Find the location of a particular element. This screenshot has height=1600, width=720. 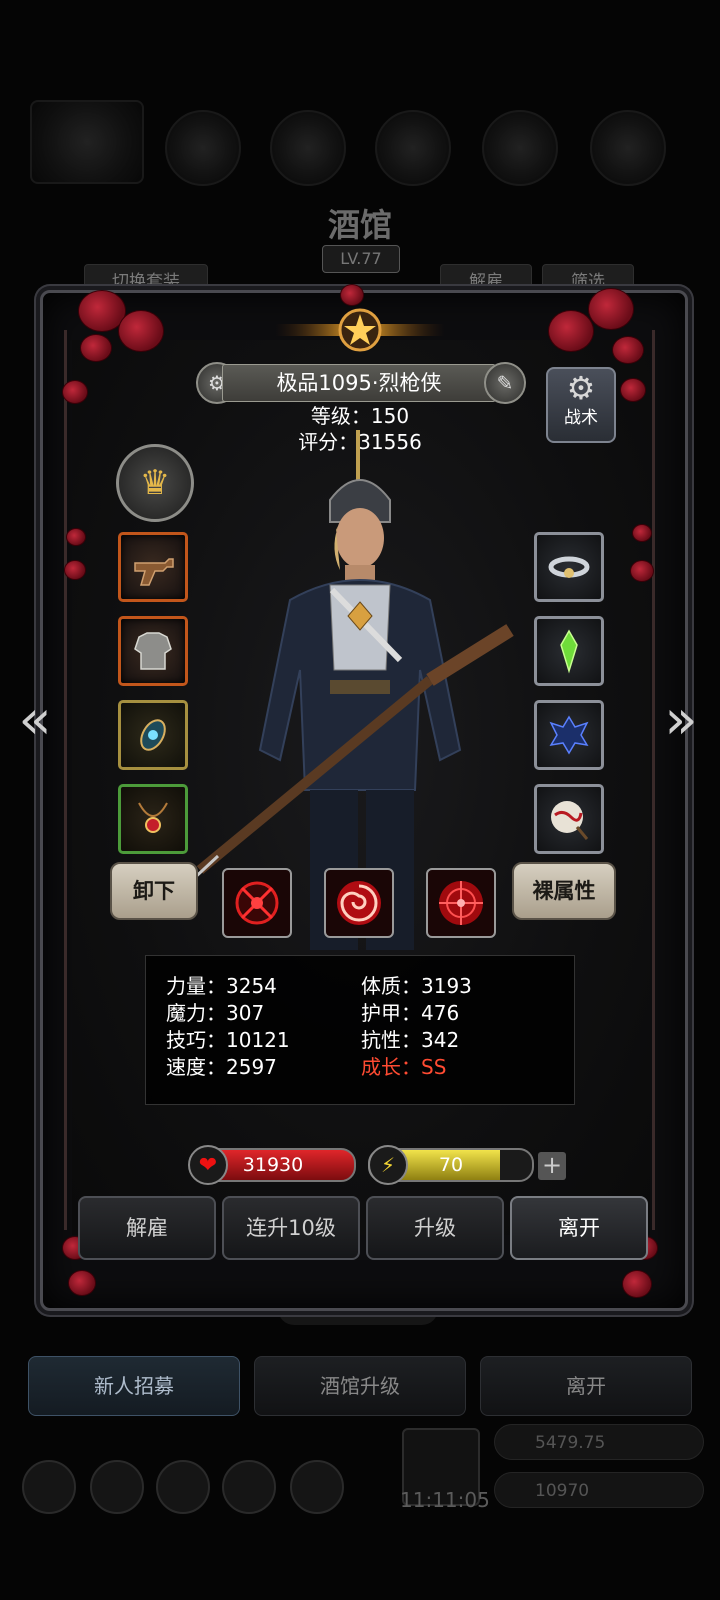

gold-value: 5479.75 is located at coordinates (570, 1443).